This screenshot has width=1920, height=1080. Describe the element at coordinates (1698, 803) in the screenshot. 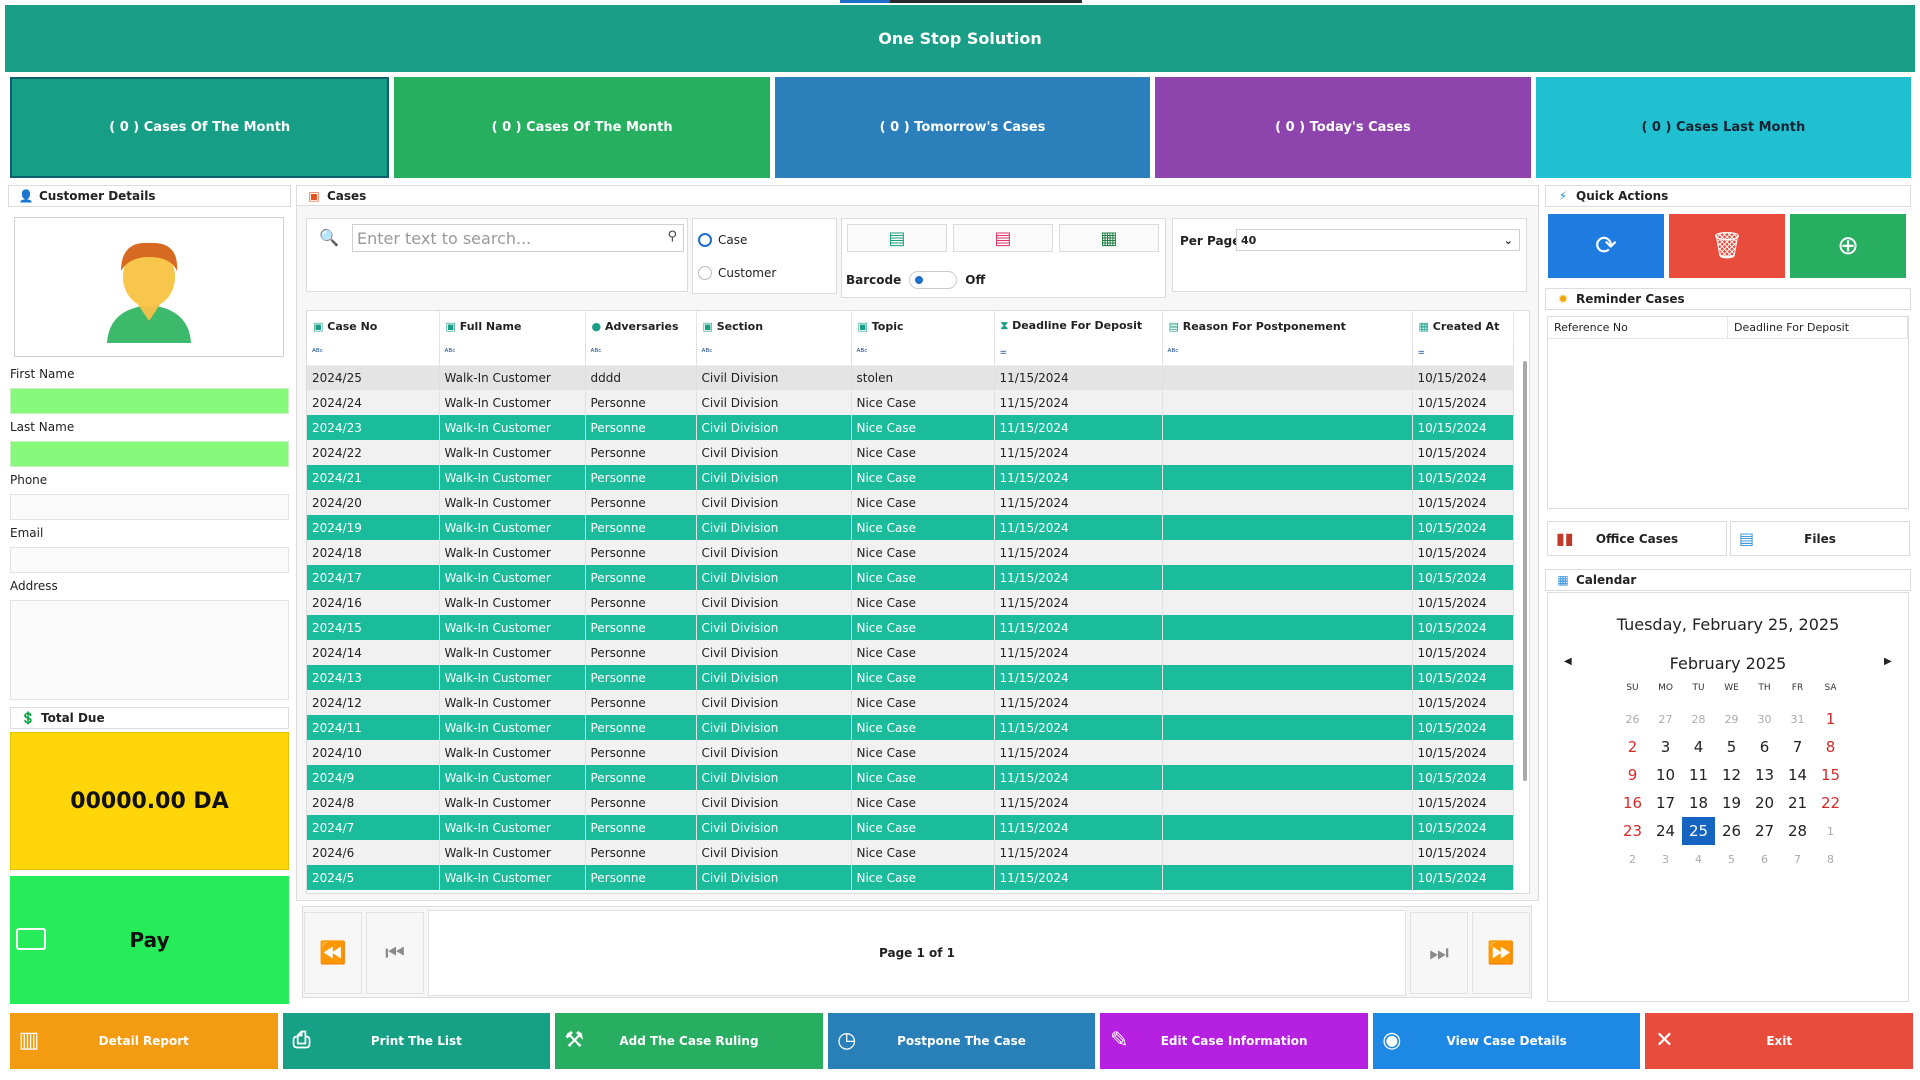

I see `calendar-day: 18` at that location.